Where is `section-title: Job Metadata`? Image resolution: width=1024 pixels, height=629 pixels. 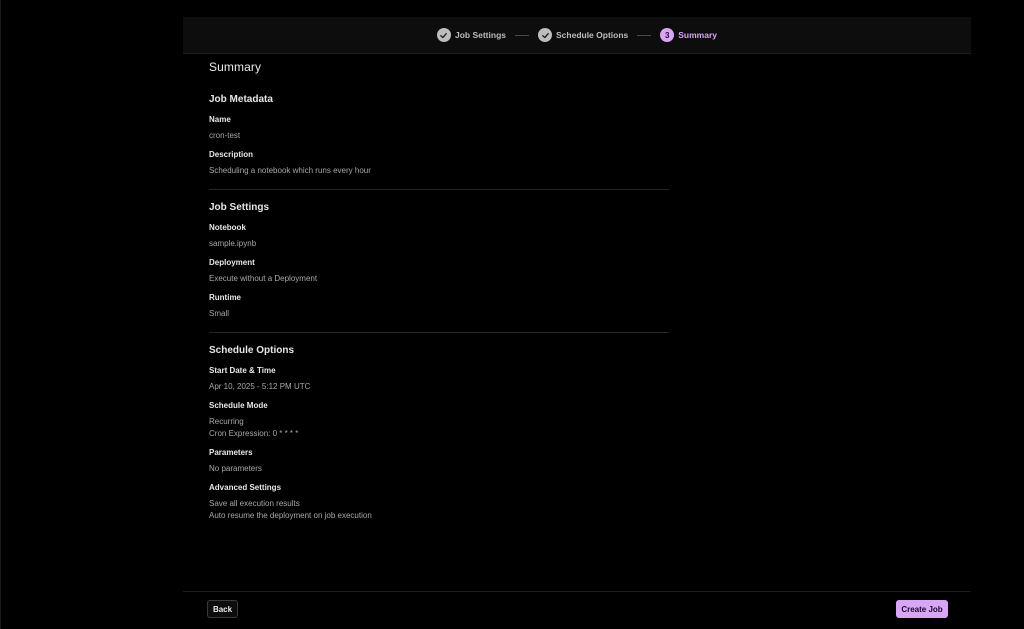 section-title: Job Metadata is located at coordinates (241, 99).